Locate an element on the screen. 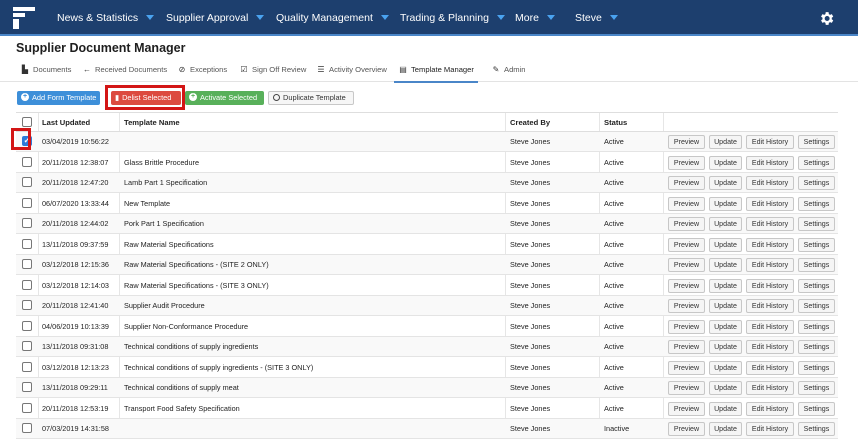 Image resolution: width=858 pixels, height=447 pixels. gear-icon is located at coordinates (826, 18).